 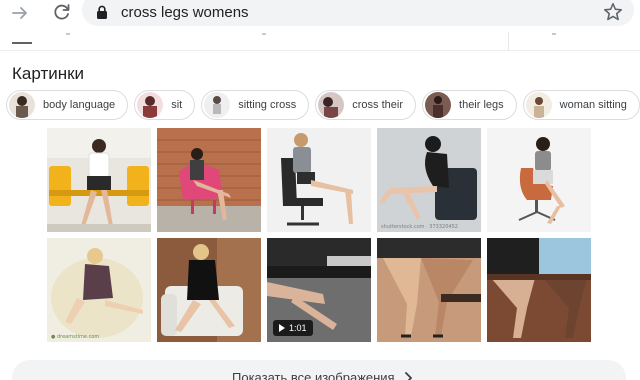 What do you see at coordinates (539, 290) in the screenshot?
I see `image-two-women-legs` at bounding box center [539, 290].